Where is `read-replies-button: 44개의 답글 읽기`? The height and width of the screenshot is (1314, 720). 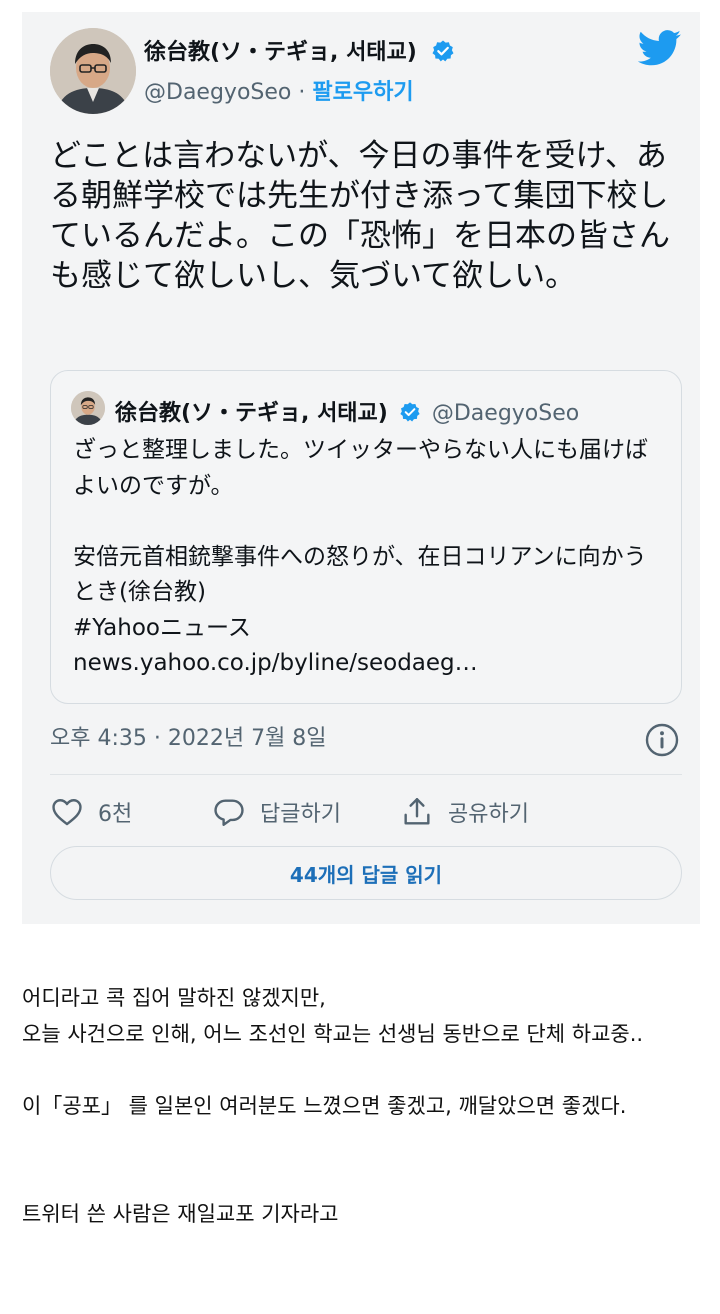
read-replies-button: 44개의 답글 읽기 is located at coordinates (366, 873).